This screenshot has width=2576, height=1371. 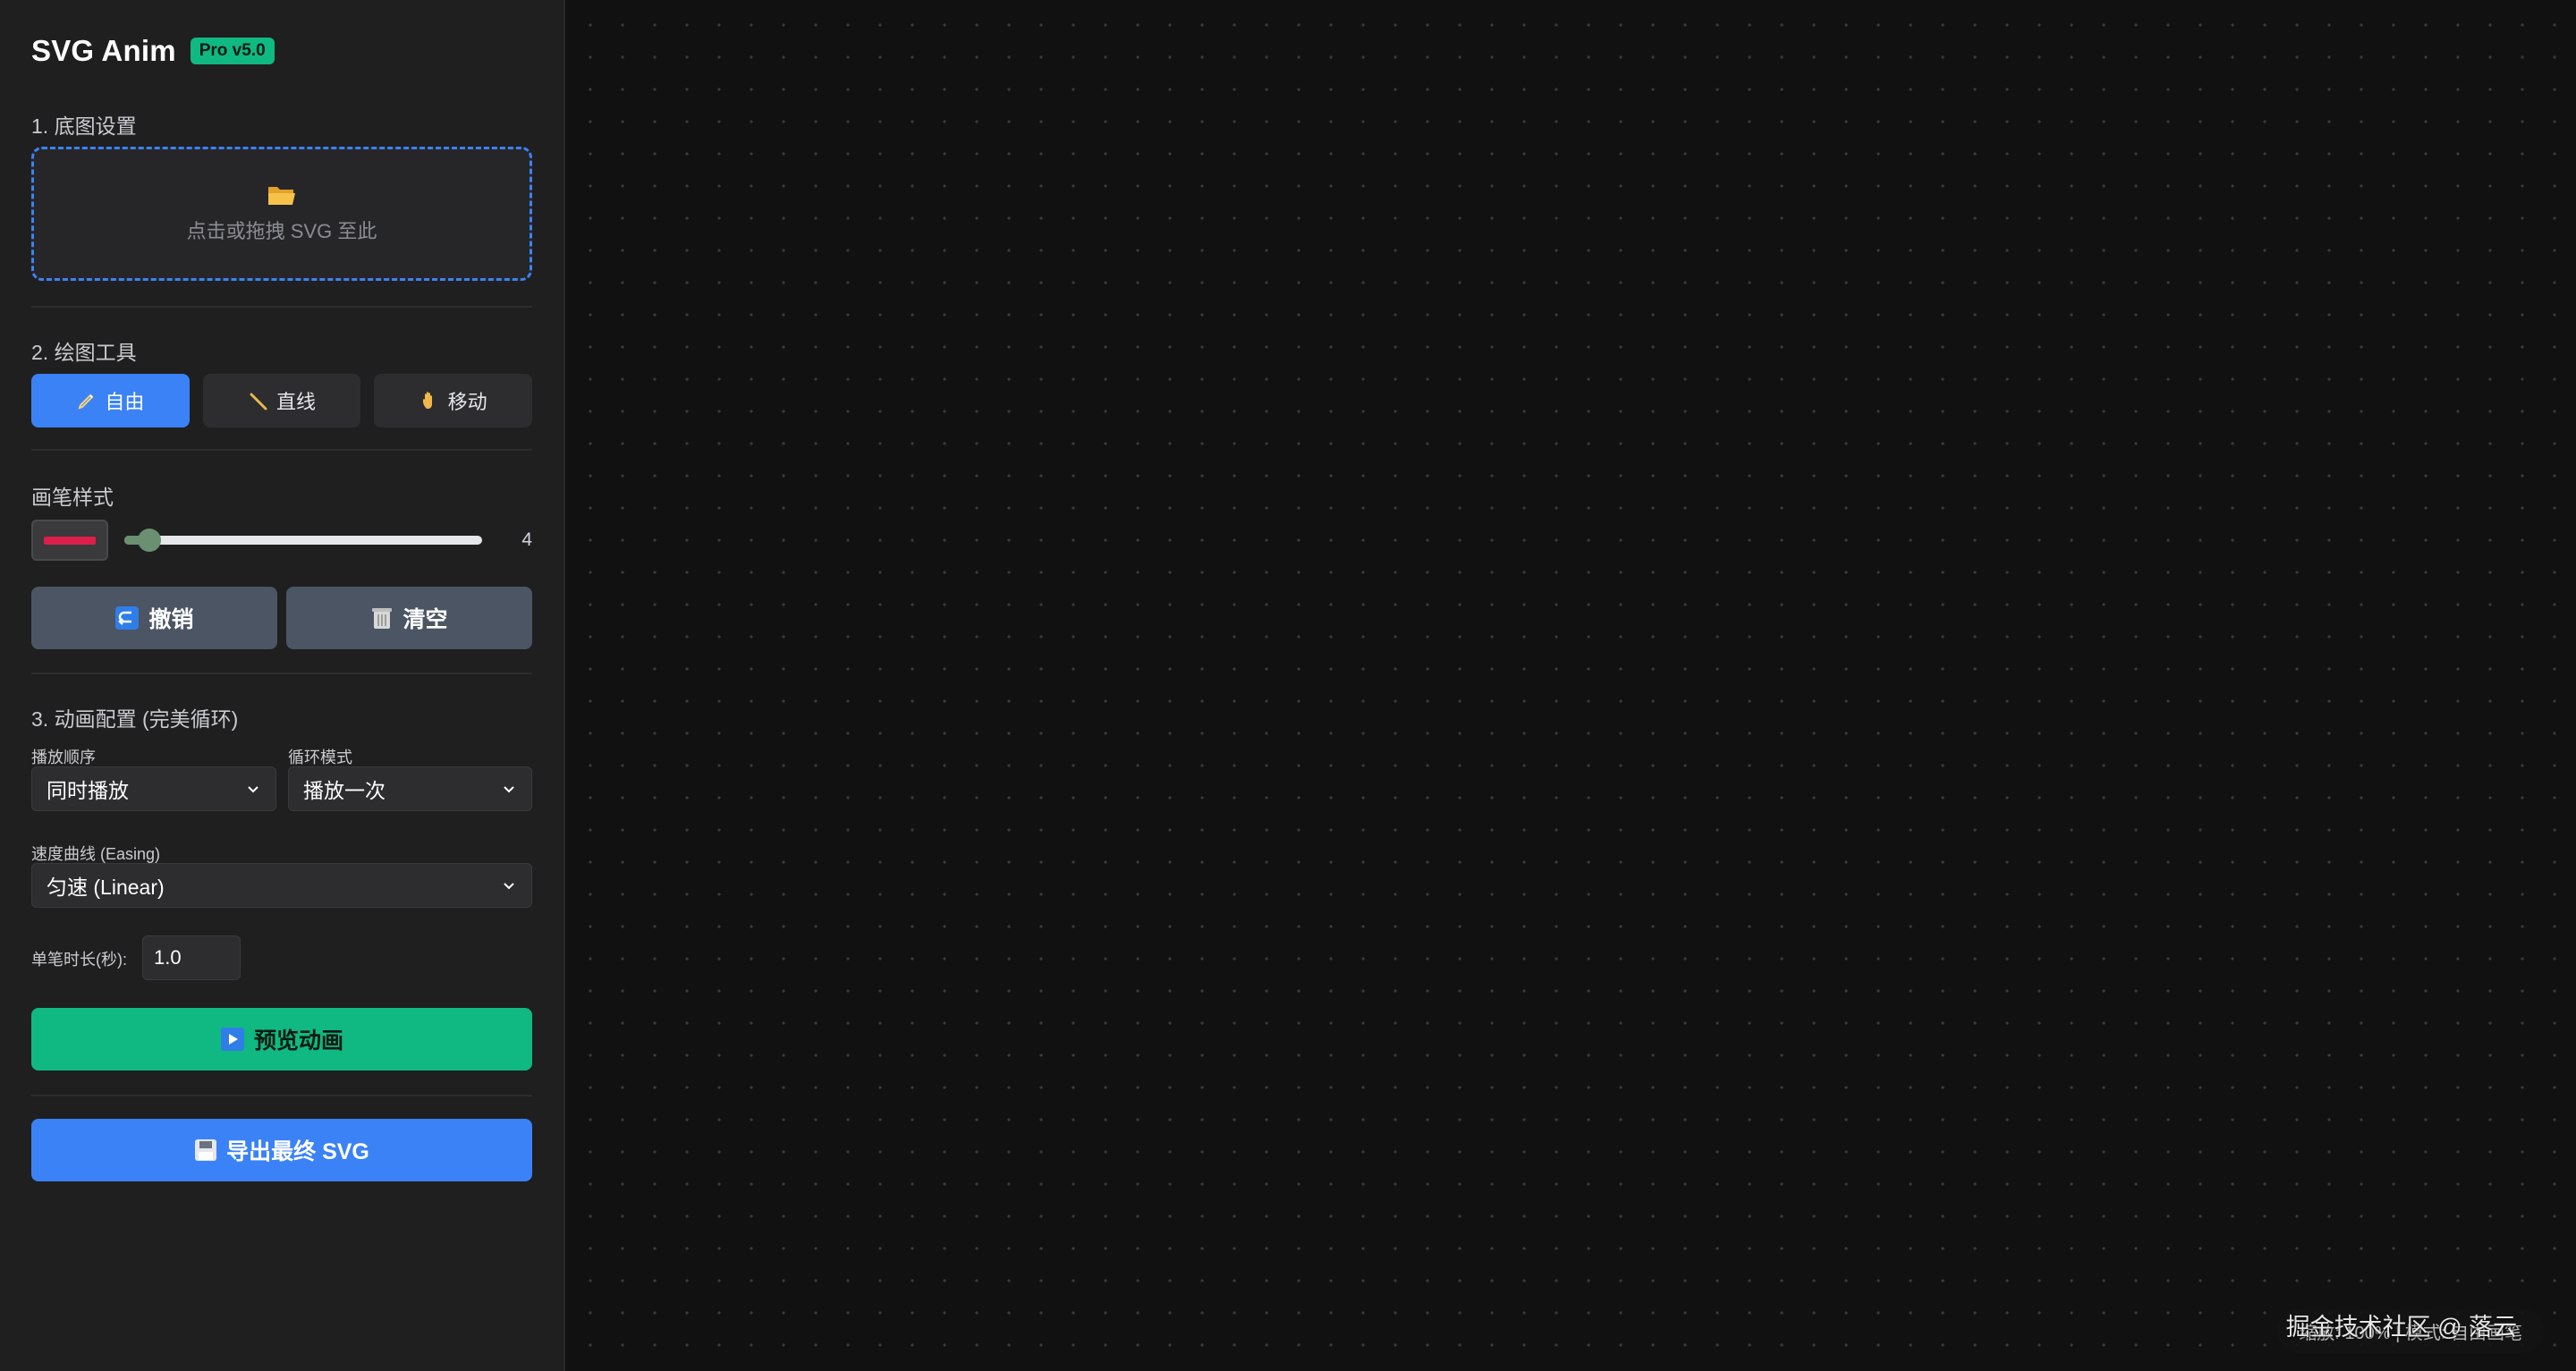 I want to click on svg-dropzone: 点击或拖拽 SVG 至此, so click(x=281, y=214).